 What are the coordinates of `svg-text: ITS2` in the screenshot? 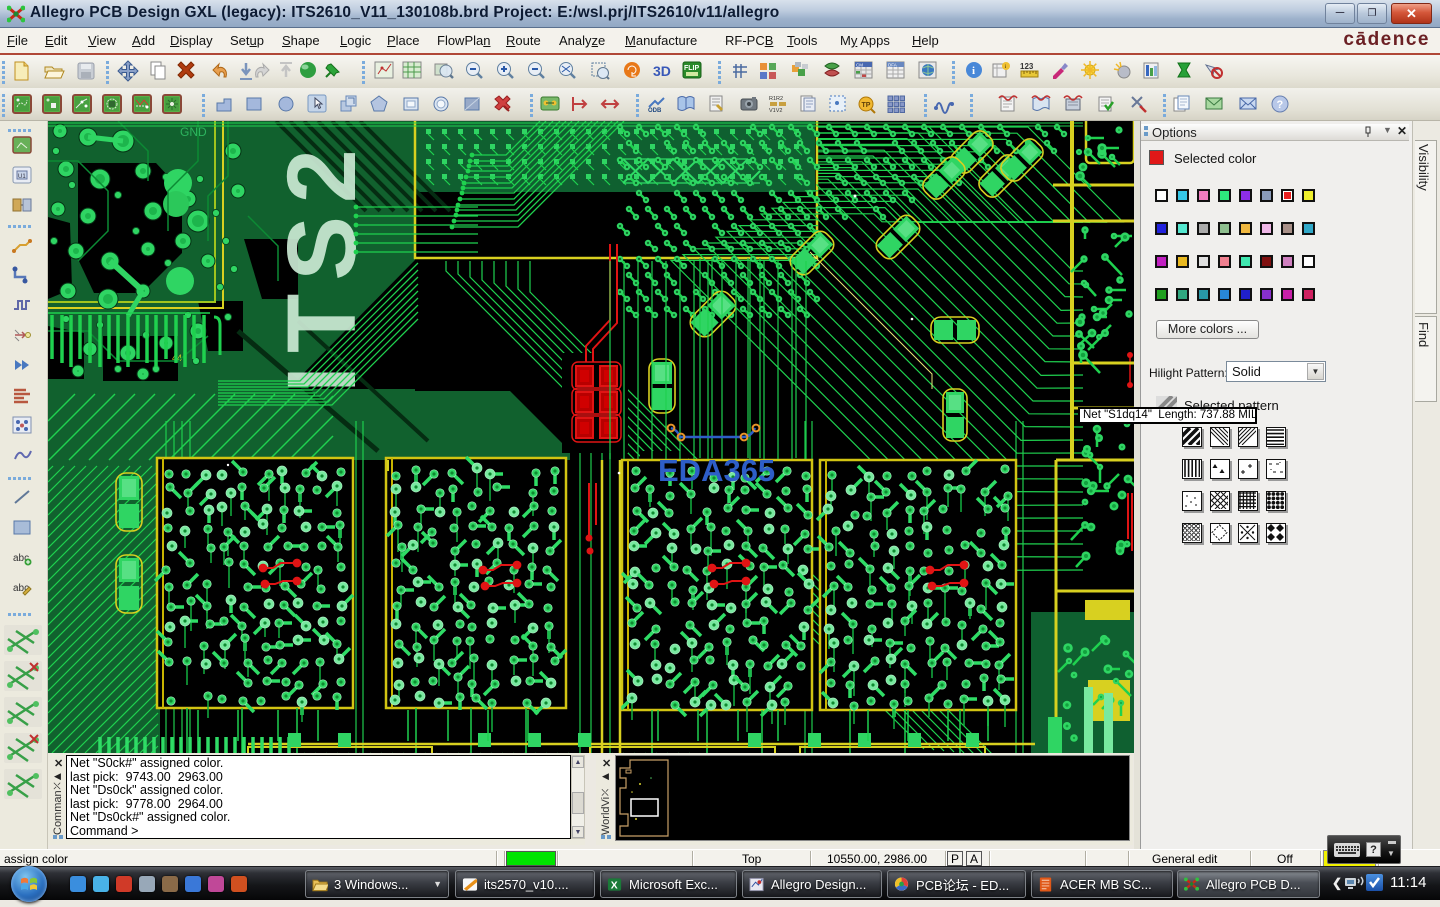 It's located at (321, 264).